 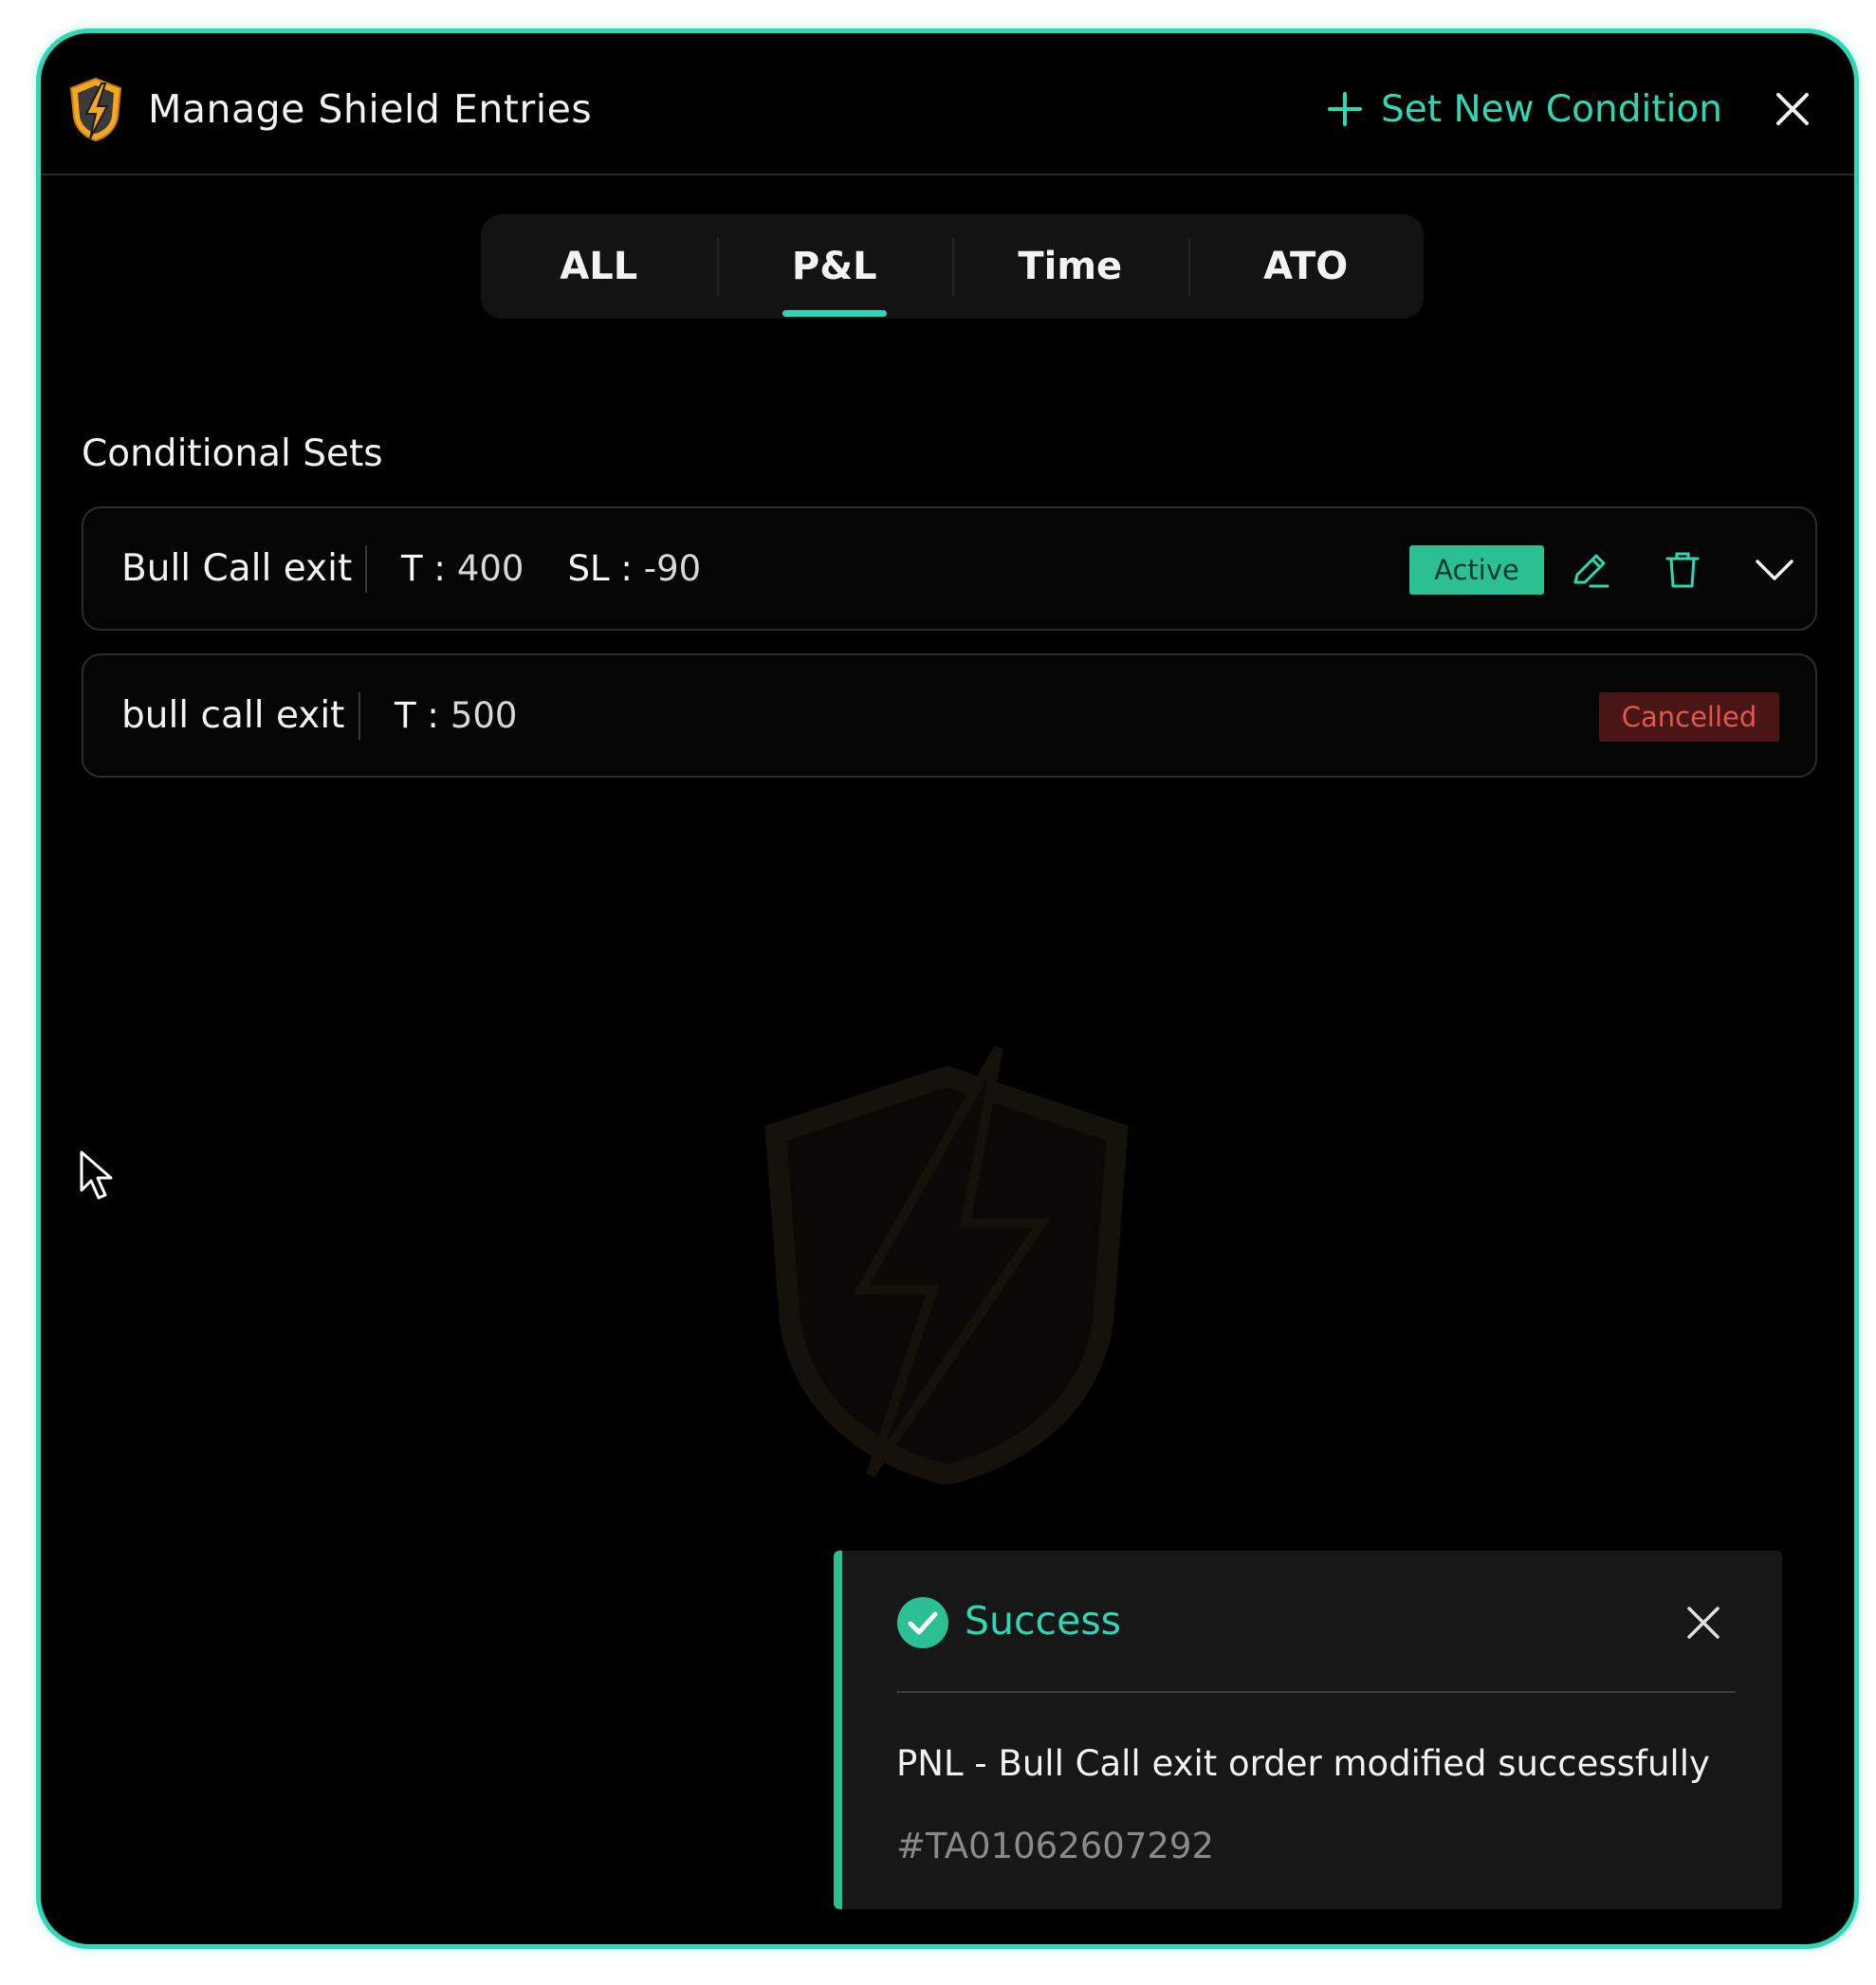 I want to click on status-badge: Cancelled, so click(x=1689, y=717).